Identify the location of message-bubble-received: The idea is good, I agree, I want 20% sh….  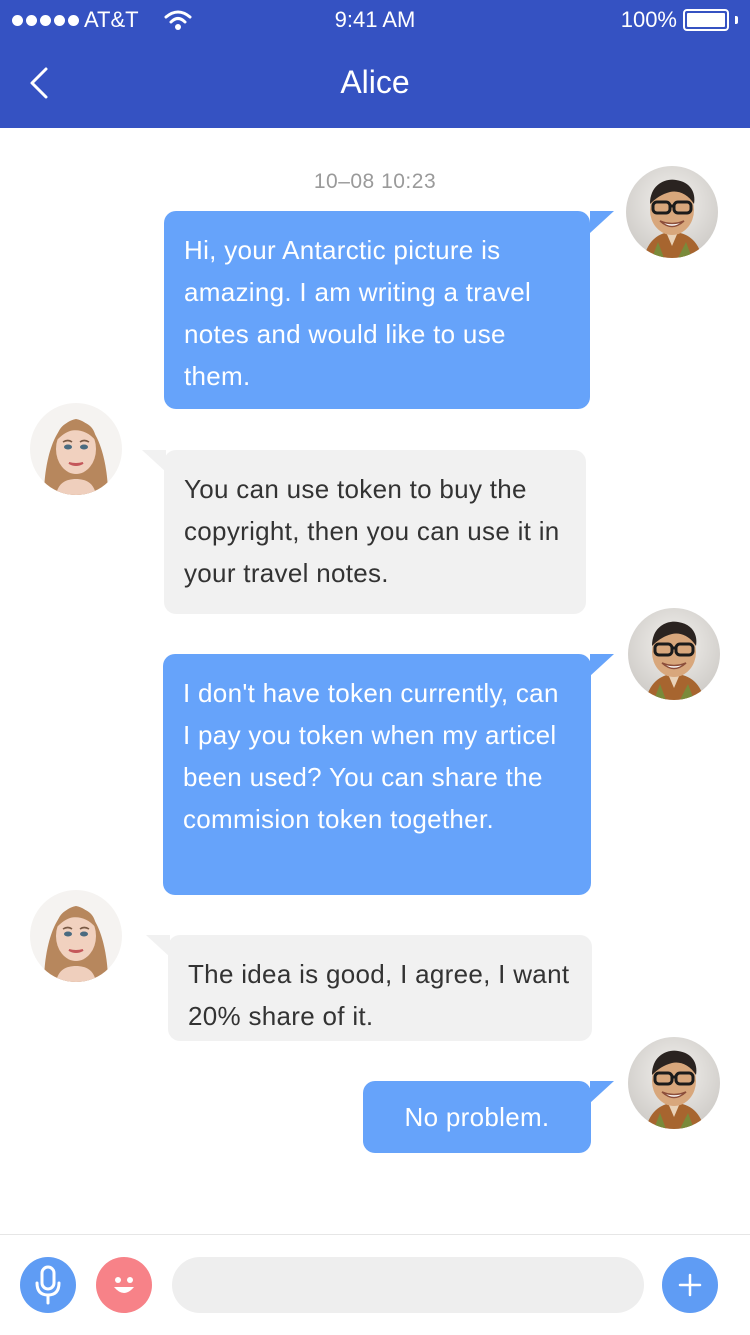
(380, 988).